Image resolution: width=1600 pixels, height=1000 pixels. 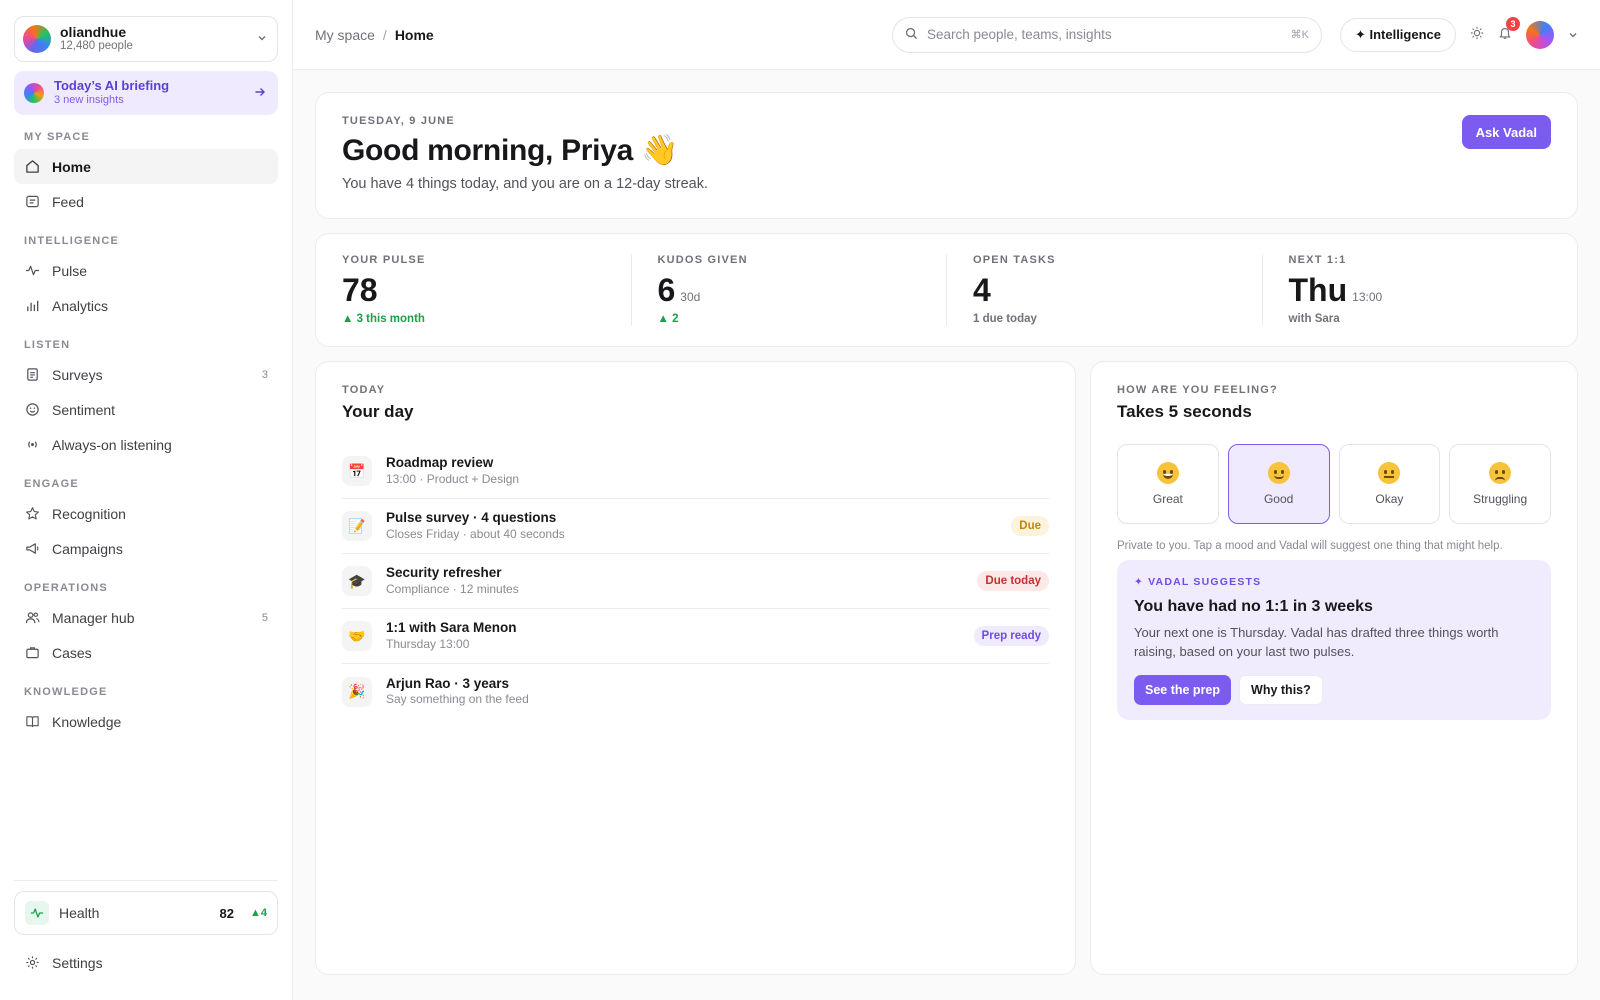 I want to click on item-title: Roadmap review, so click(x=440, y=463).